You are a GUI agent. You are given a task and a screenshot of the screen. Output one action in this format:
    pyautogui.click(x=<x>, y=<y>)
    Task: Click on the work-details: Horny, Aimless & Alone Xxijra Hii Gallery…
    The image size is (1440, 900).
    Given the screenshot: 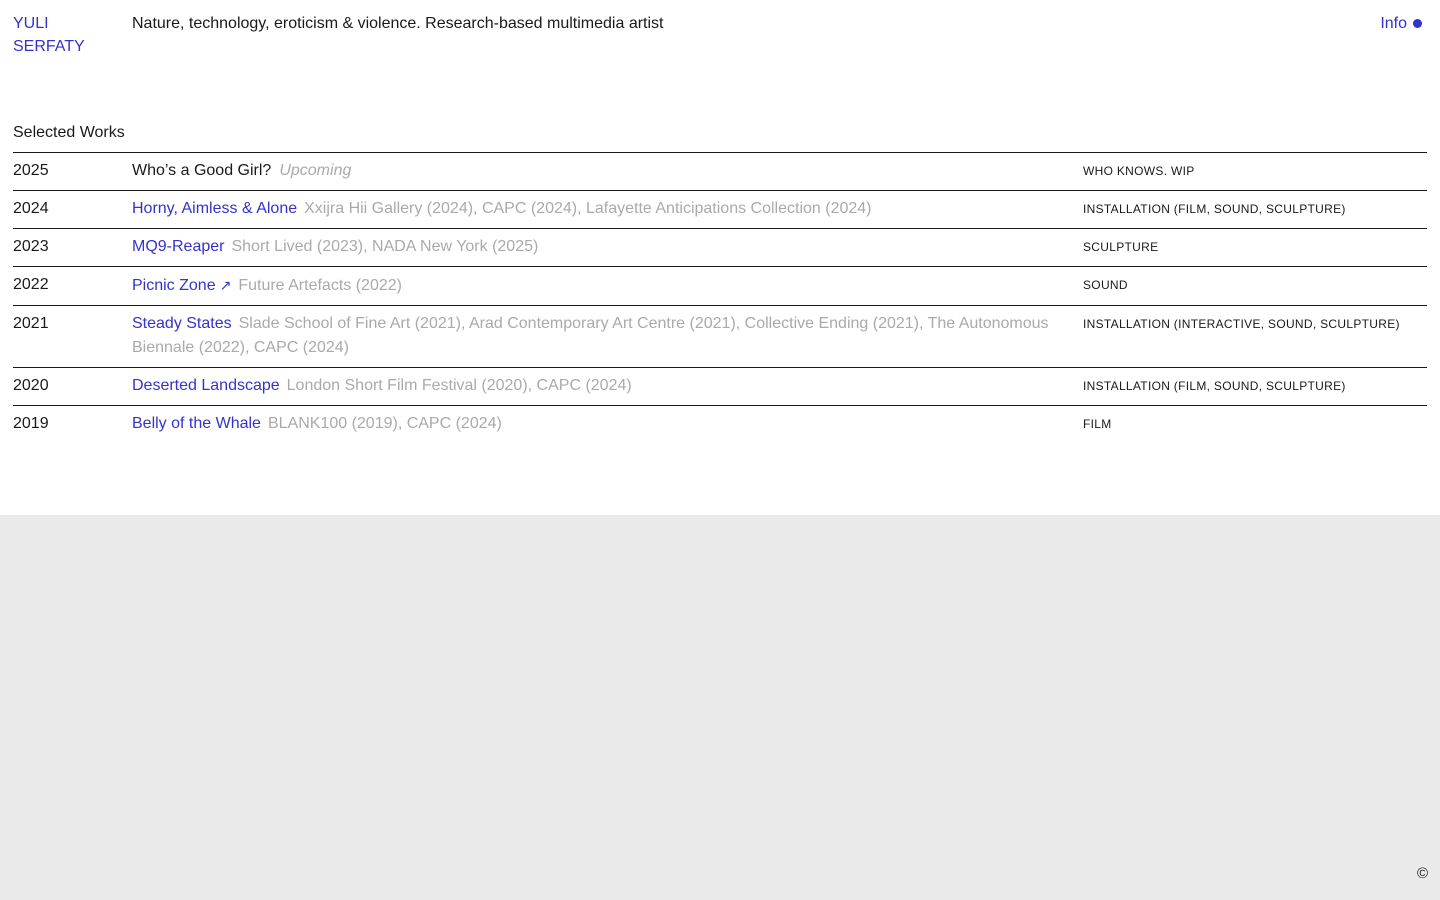 What is the action you would take?
    pyautogui.click(x=607, y=209)
    